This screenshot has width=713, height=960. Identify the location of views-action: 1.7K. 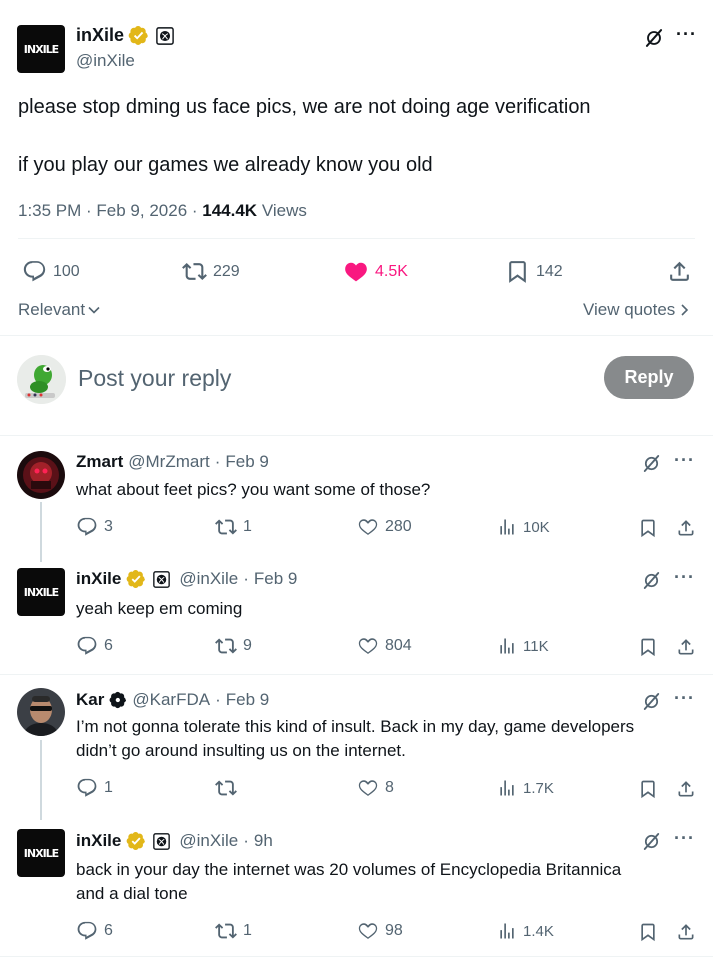
(525, 788).